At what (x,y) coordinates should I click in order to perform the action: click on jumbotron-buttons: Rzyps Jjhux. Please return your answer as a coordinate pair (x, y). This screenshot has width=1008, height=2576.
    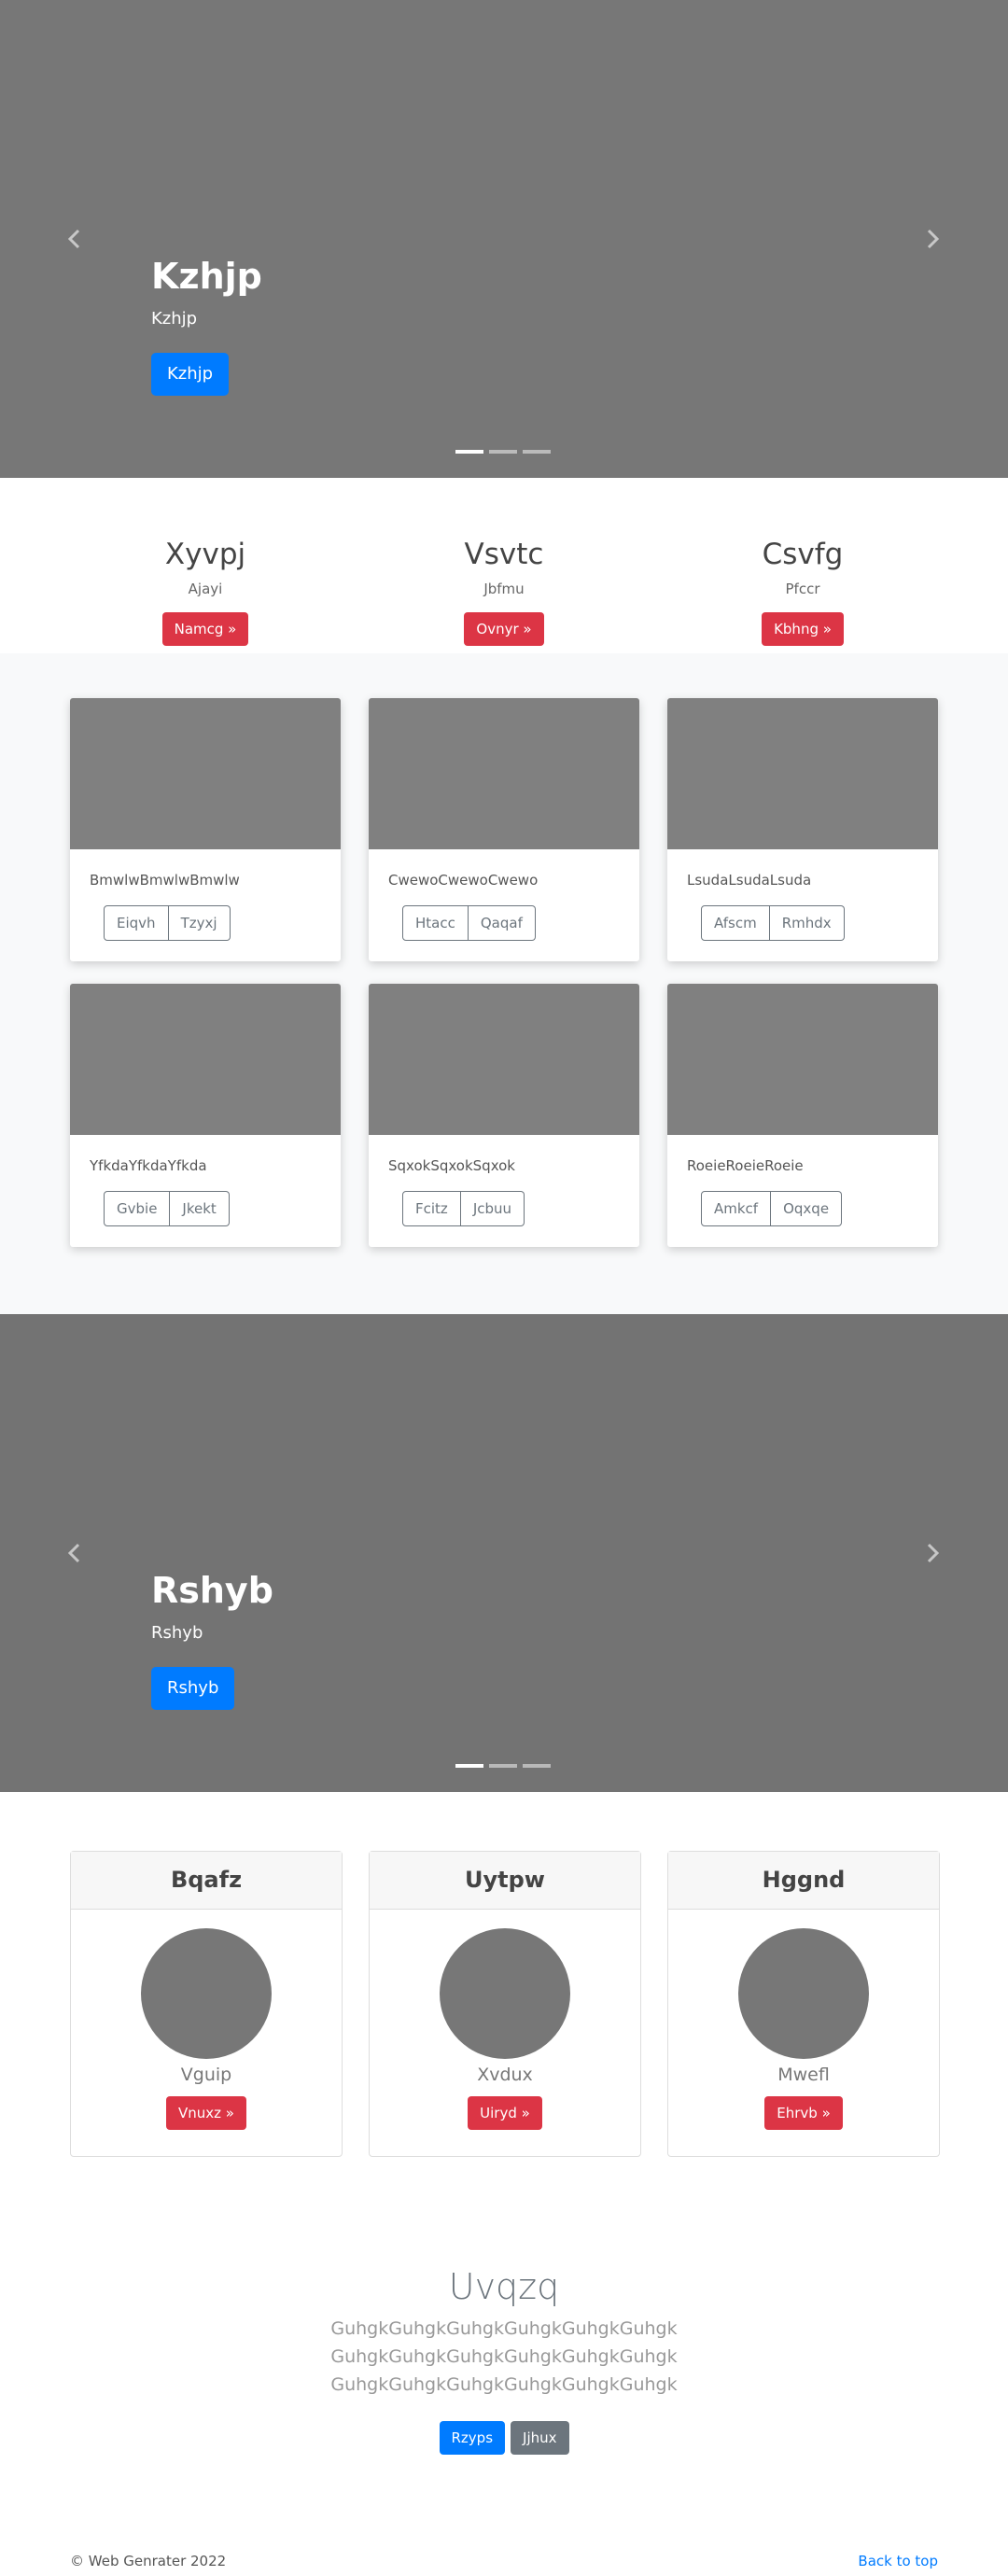
    Looking at the image, I should click on (504, 2438).